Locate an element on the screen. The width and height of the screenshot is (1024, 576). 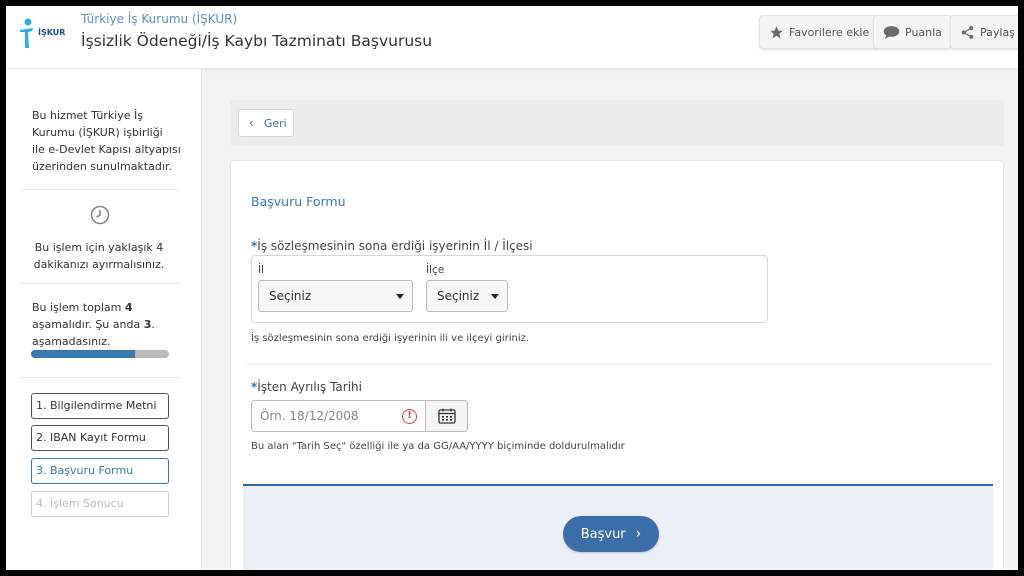
submit-button: Başvur › is located at coordinates (611, 534).